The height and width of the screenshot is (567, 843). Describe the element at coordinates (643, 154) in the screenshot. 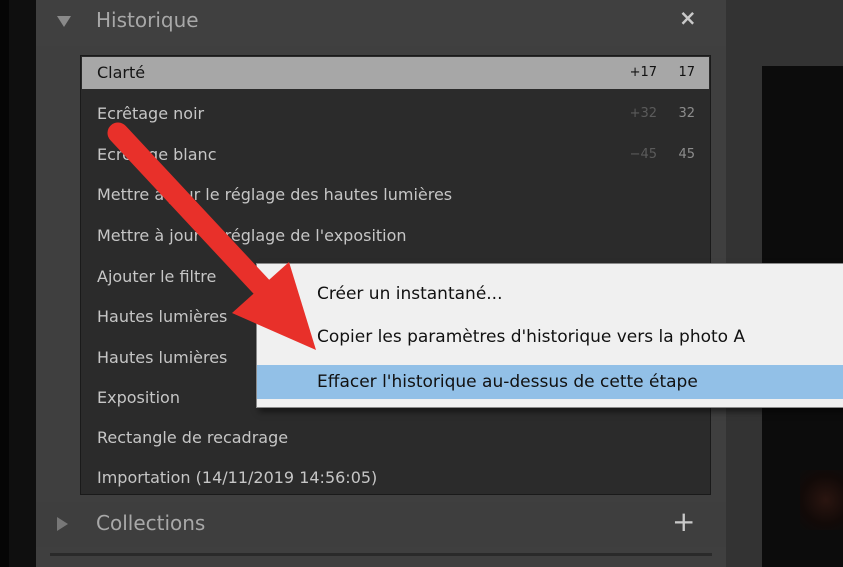

I see `history-row-delta: −45` at that location.